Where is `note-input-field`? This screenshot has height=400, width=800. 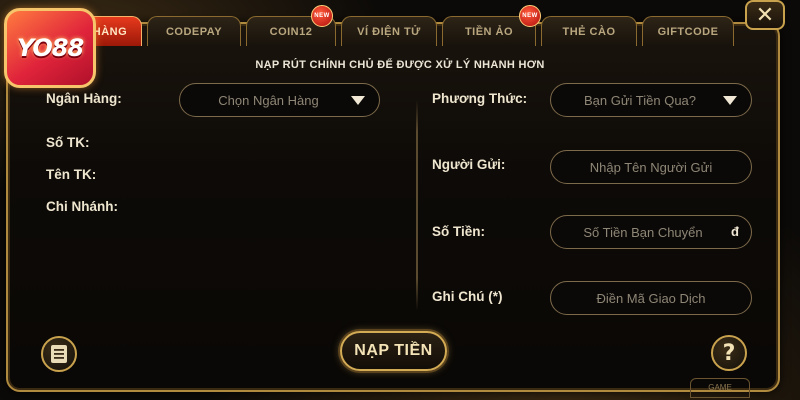 note-input-field is located at coordinates (651, 298).